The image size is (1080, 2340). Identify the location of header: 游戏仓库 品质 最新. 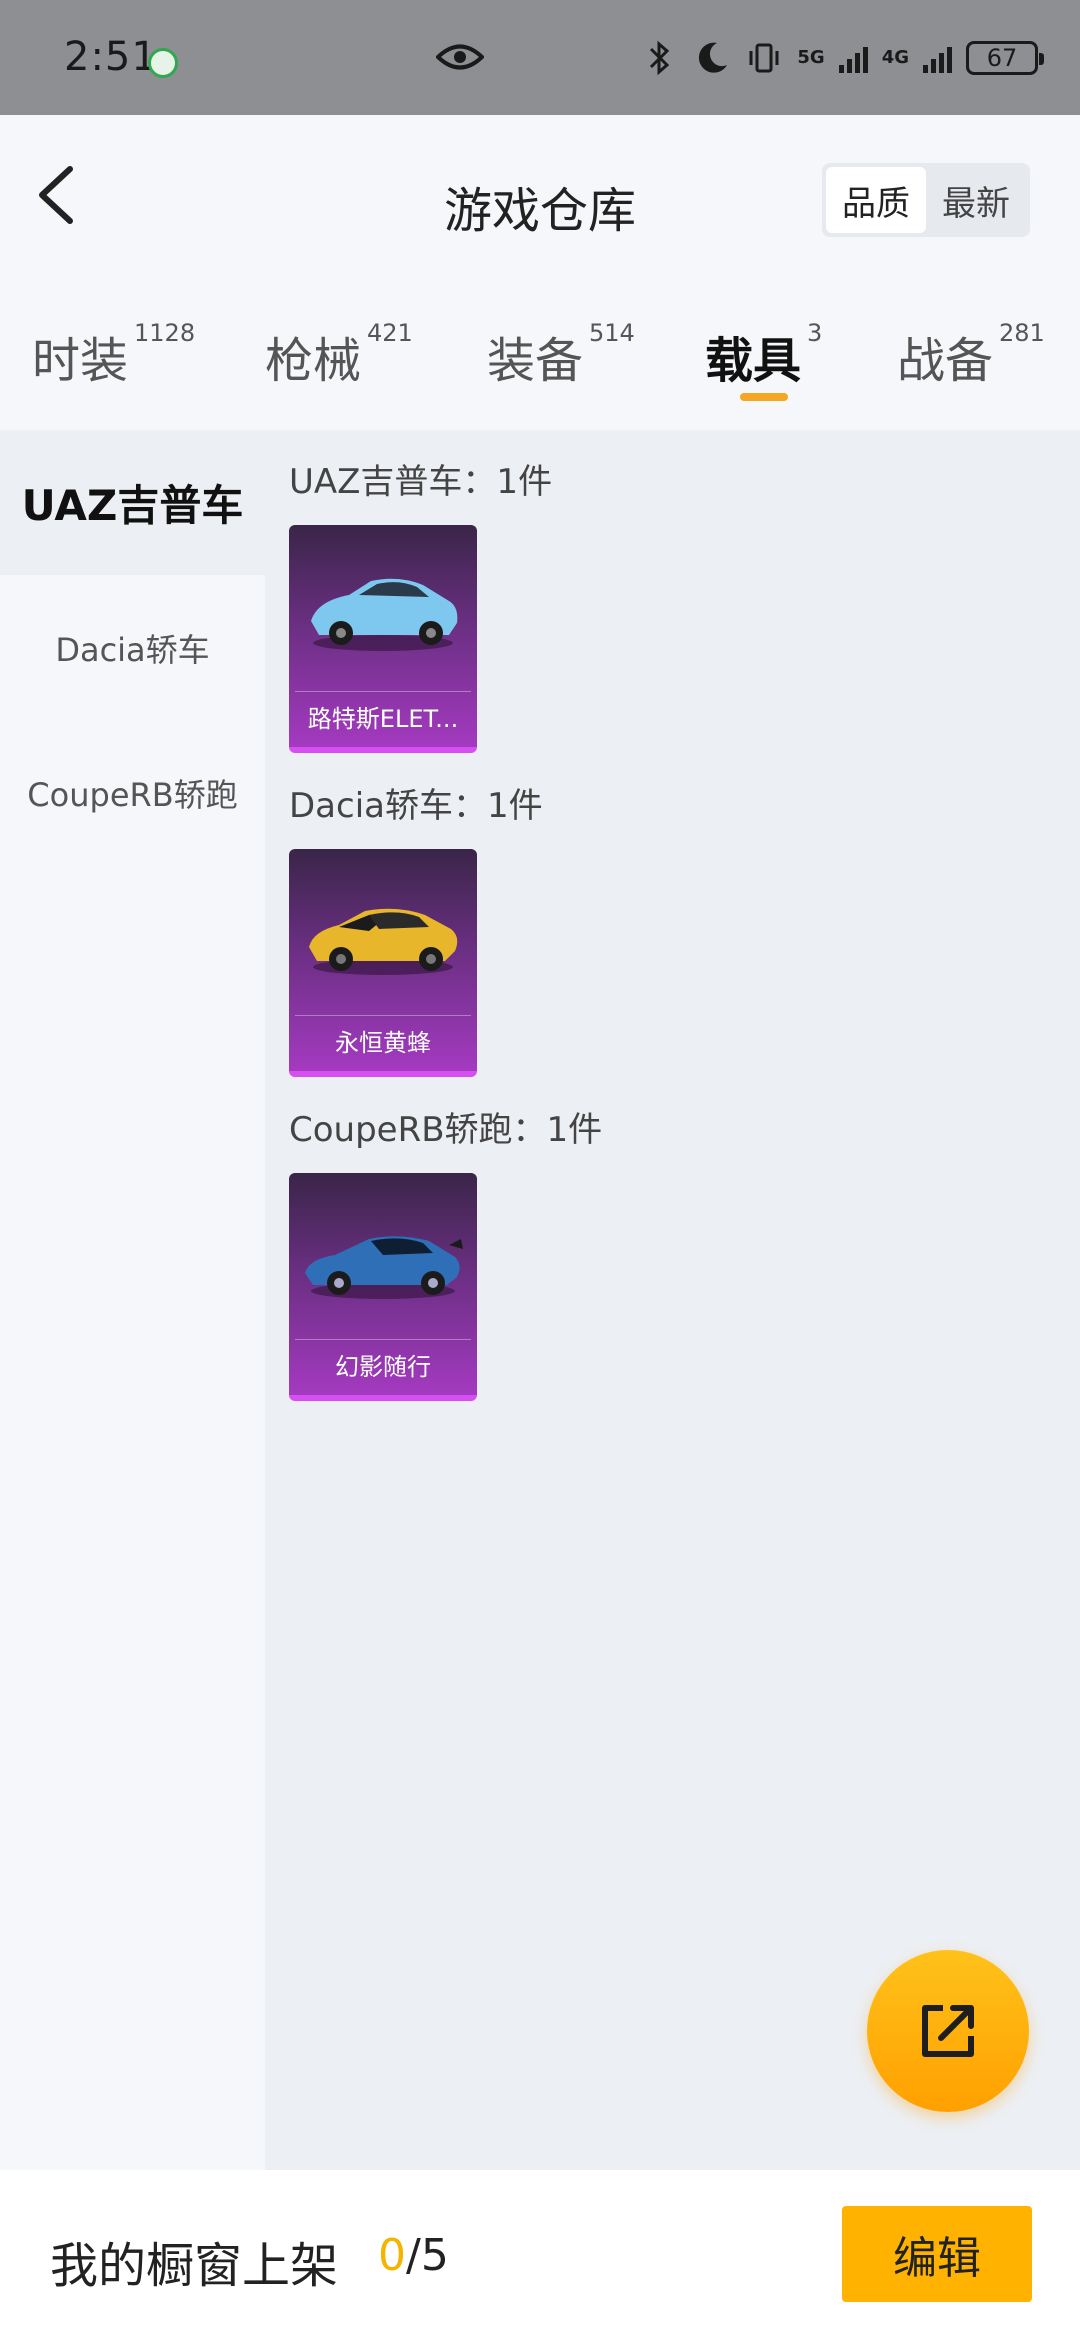
(540, 200).